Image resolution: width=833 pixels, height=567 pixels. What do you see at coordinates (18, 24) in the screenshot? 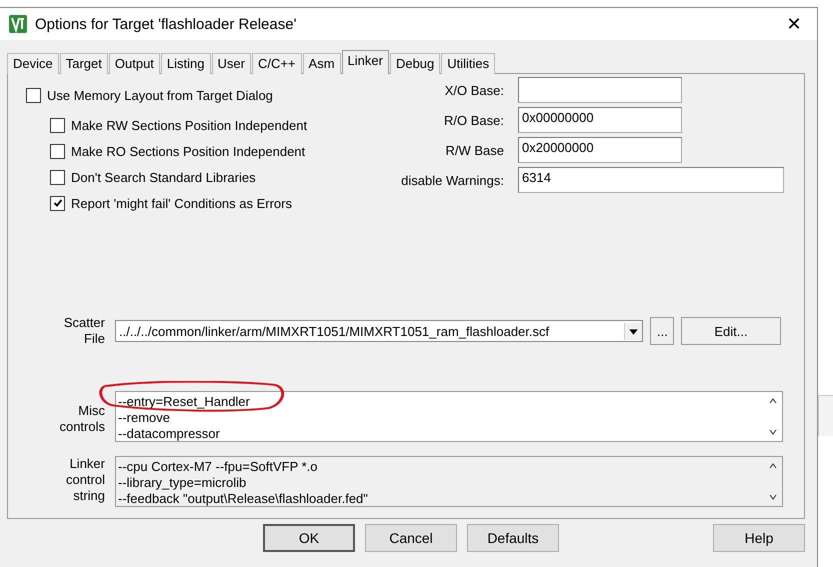
I see `app-logo-icon` at bounding box center [18, 24].